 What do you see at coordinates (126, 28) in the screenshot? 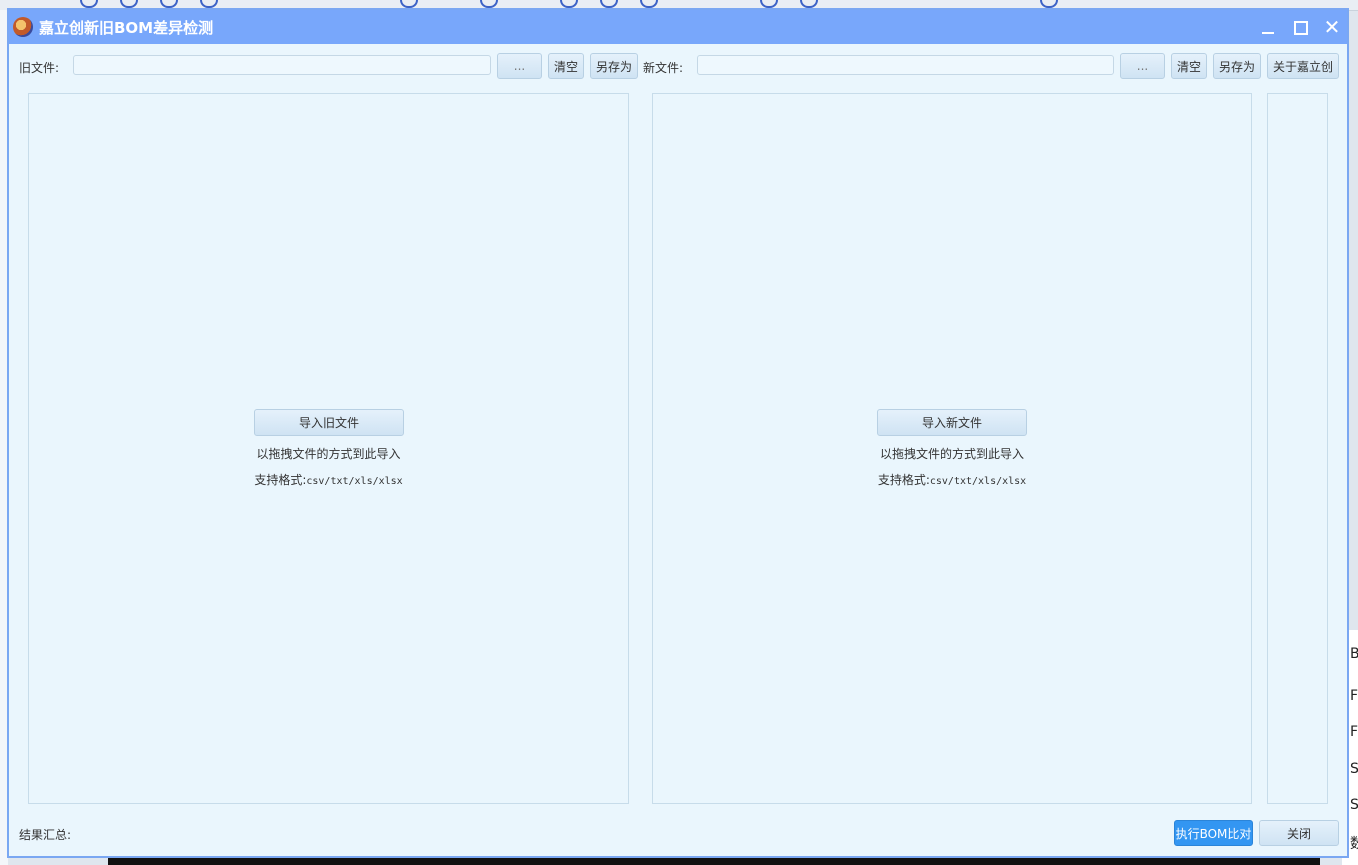
I see `window-title: 嘉立创新旧BOM差异检测` at bounding box center [126, 28].